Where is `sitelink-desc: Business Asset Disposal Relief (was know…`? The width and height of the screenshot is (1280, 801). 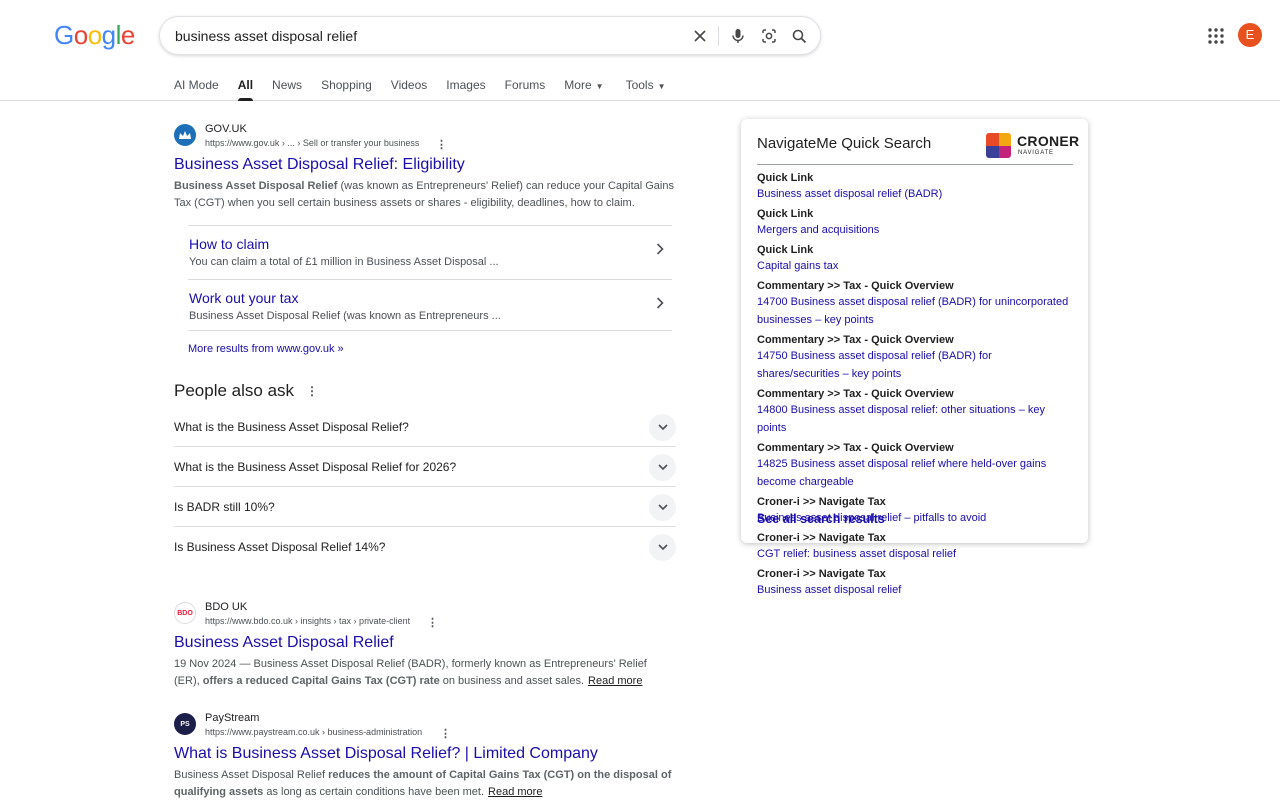
sitelink-desc: Business Asset Disposal Relief (was know… is located at coordinates (345, 316).